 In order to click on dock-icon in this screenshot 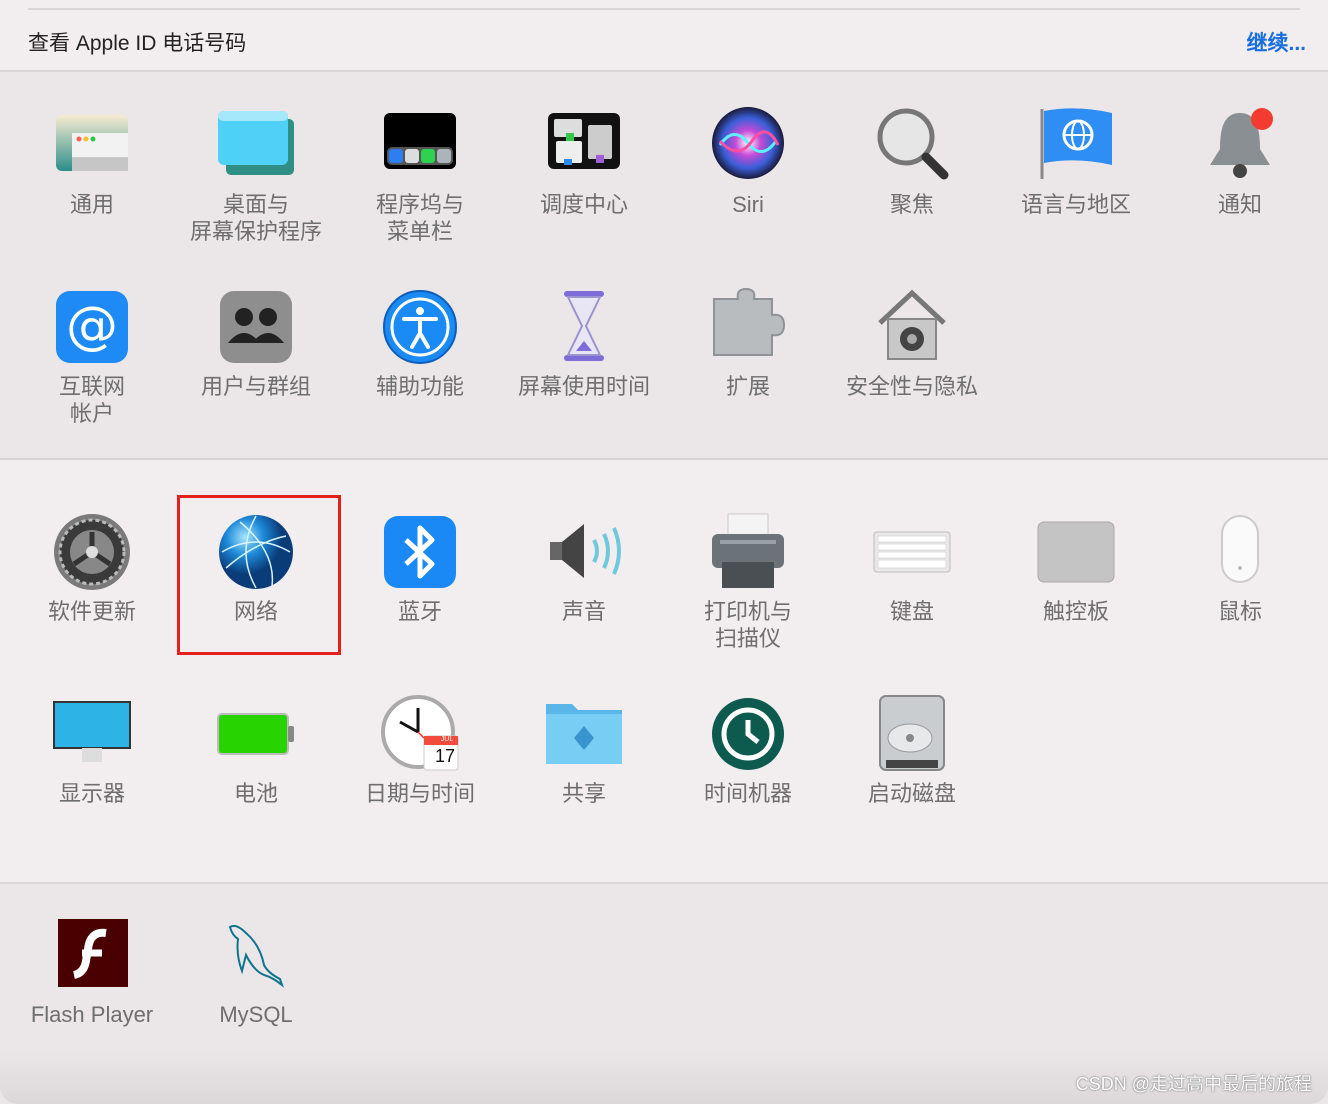, I will do `click(420, 145)`.